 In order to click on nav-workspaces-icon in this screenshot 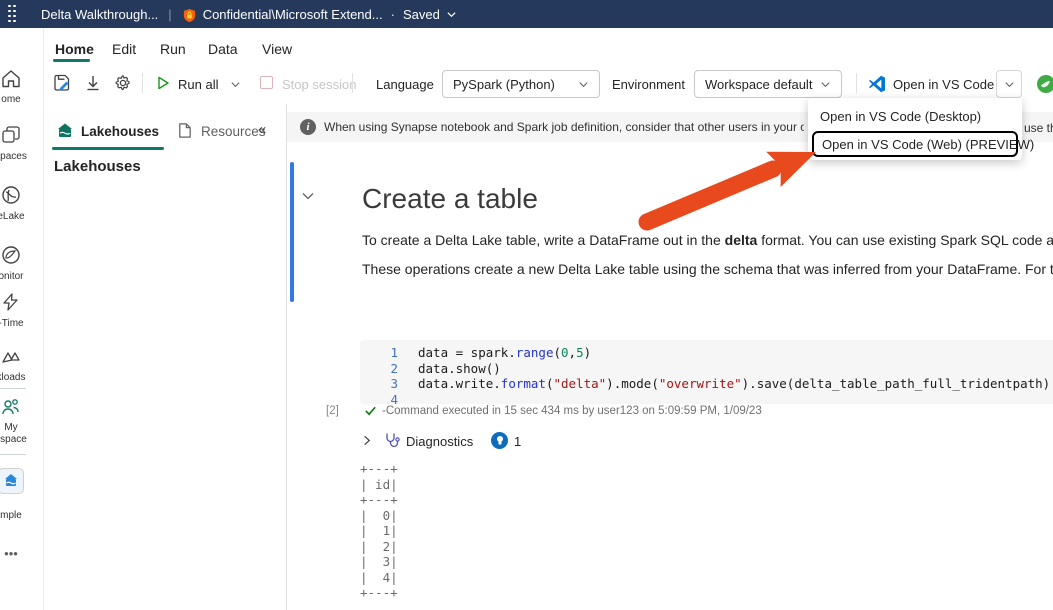, I will do `click(21, 137)`.